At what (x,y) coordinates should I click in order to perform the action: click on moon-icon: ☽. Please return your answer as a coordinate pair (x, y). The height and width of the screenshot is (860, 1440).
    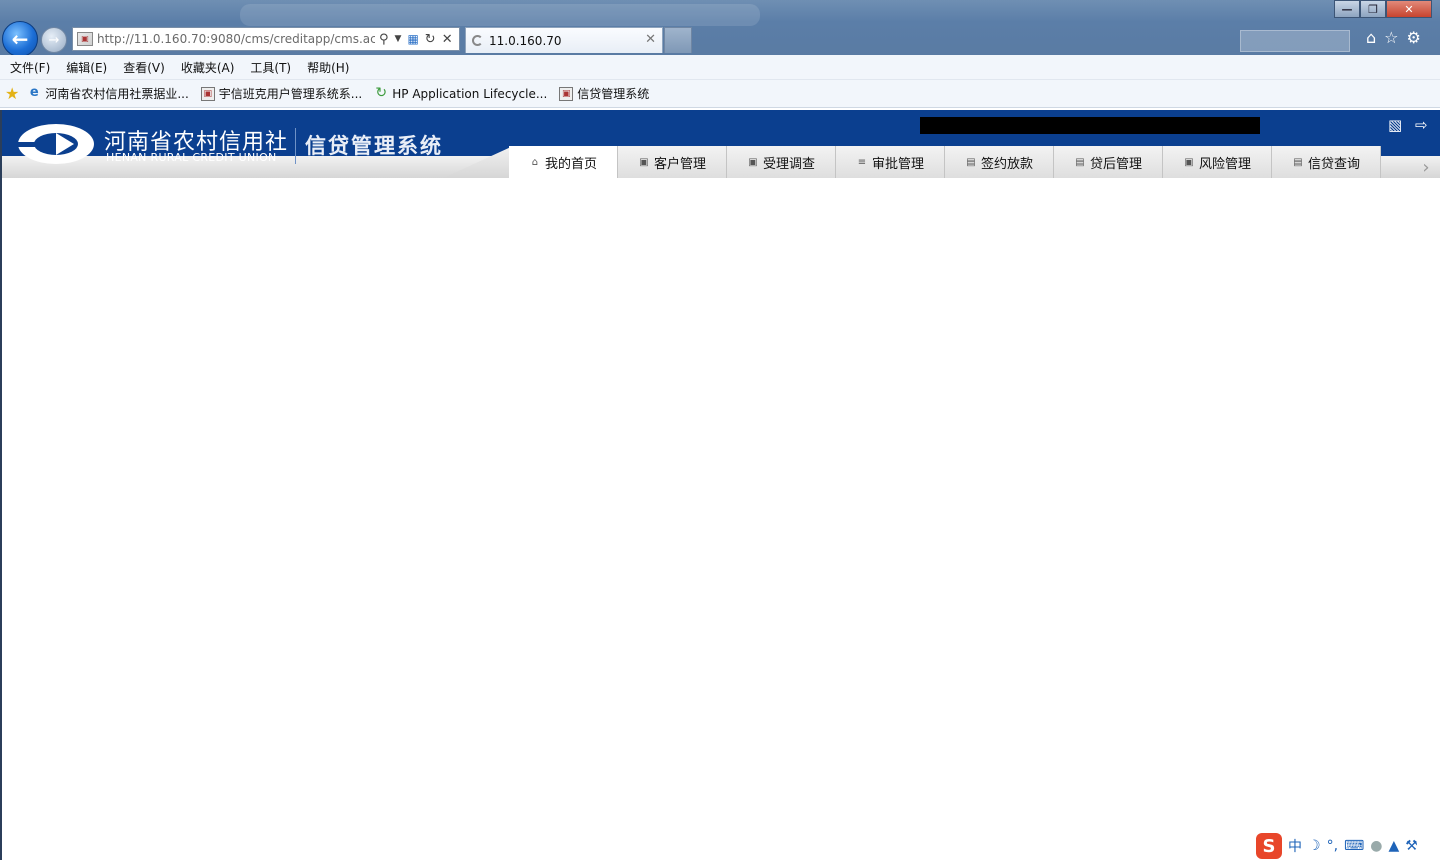
    Looking at the image, I should click on (1314, 846).